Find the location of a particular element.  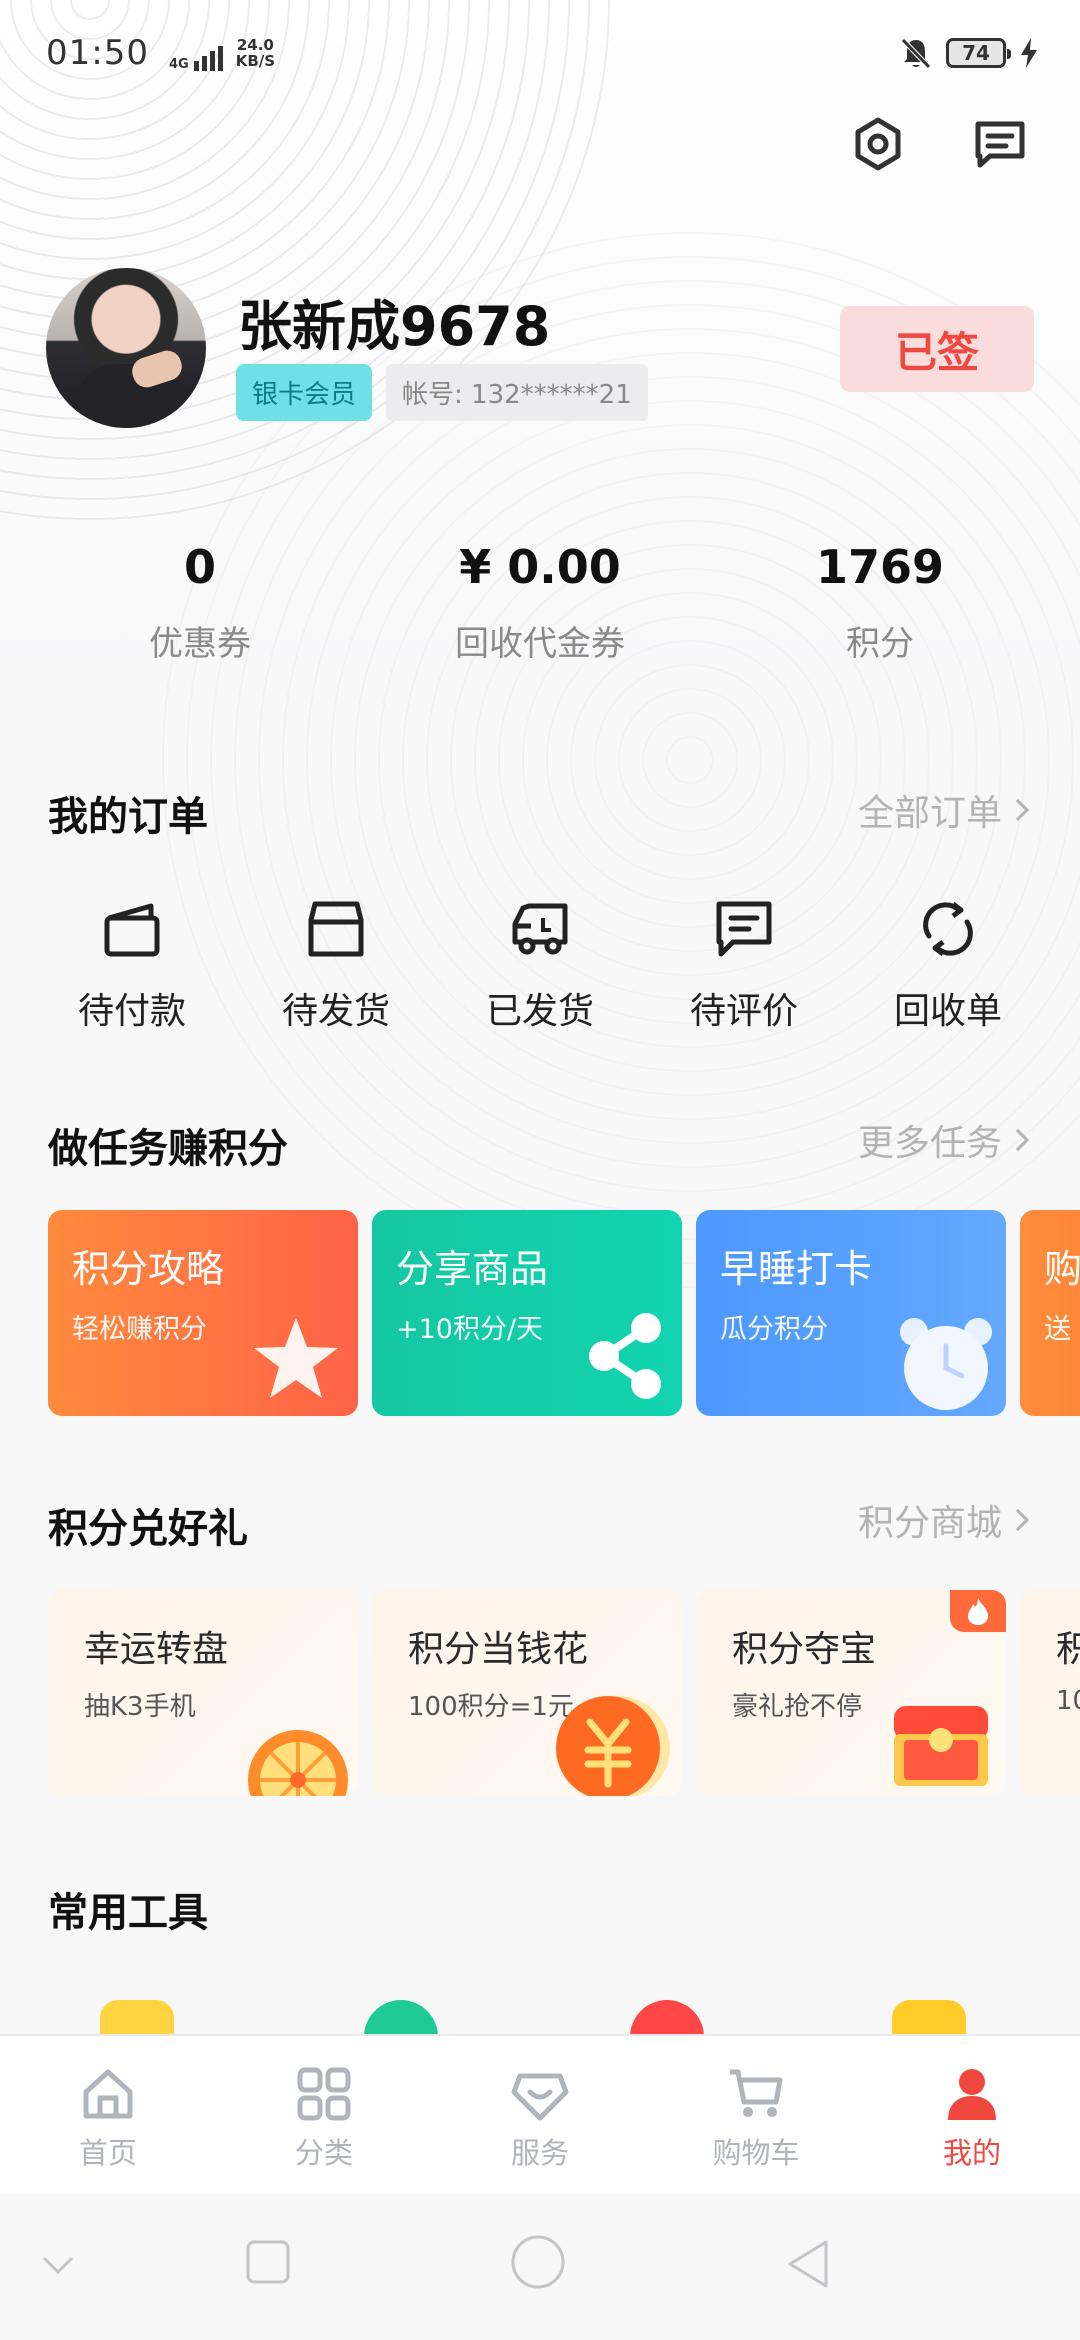

gift-card-points-as-cash: 积分当钱花 100积分=1元 is located at coordinates (527, 1693).